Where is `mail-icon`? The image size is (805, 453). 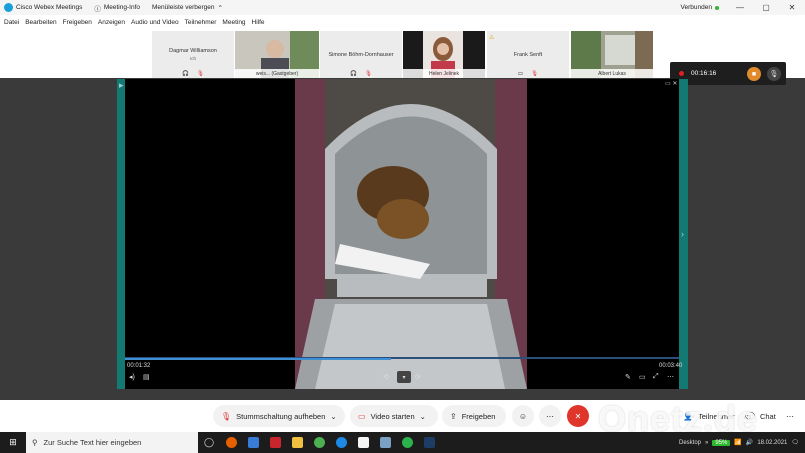 mail-icon is located at coordinates (253, 442).